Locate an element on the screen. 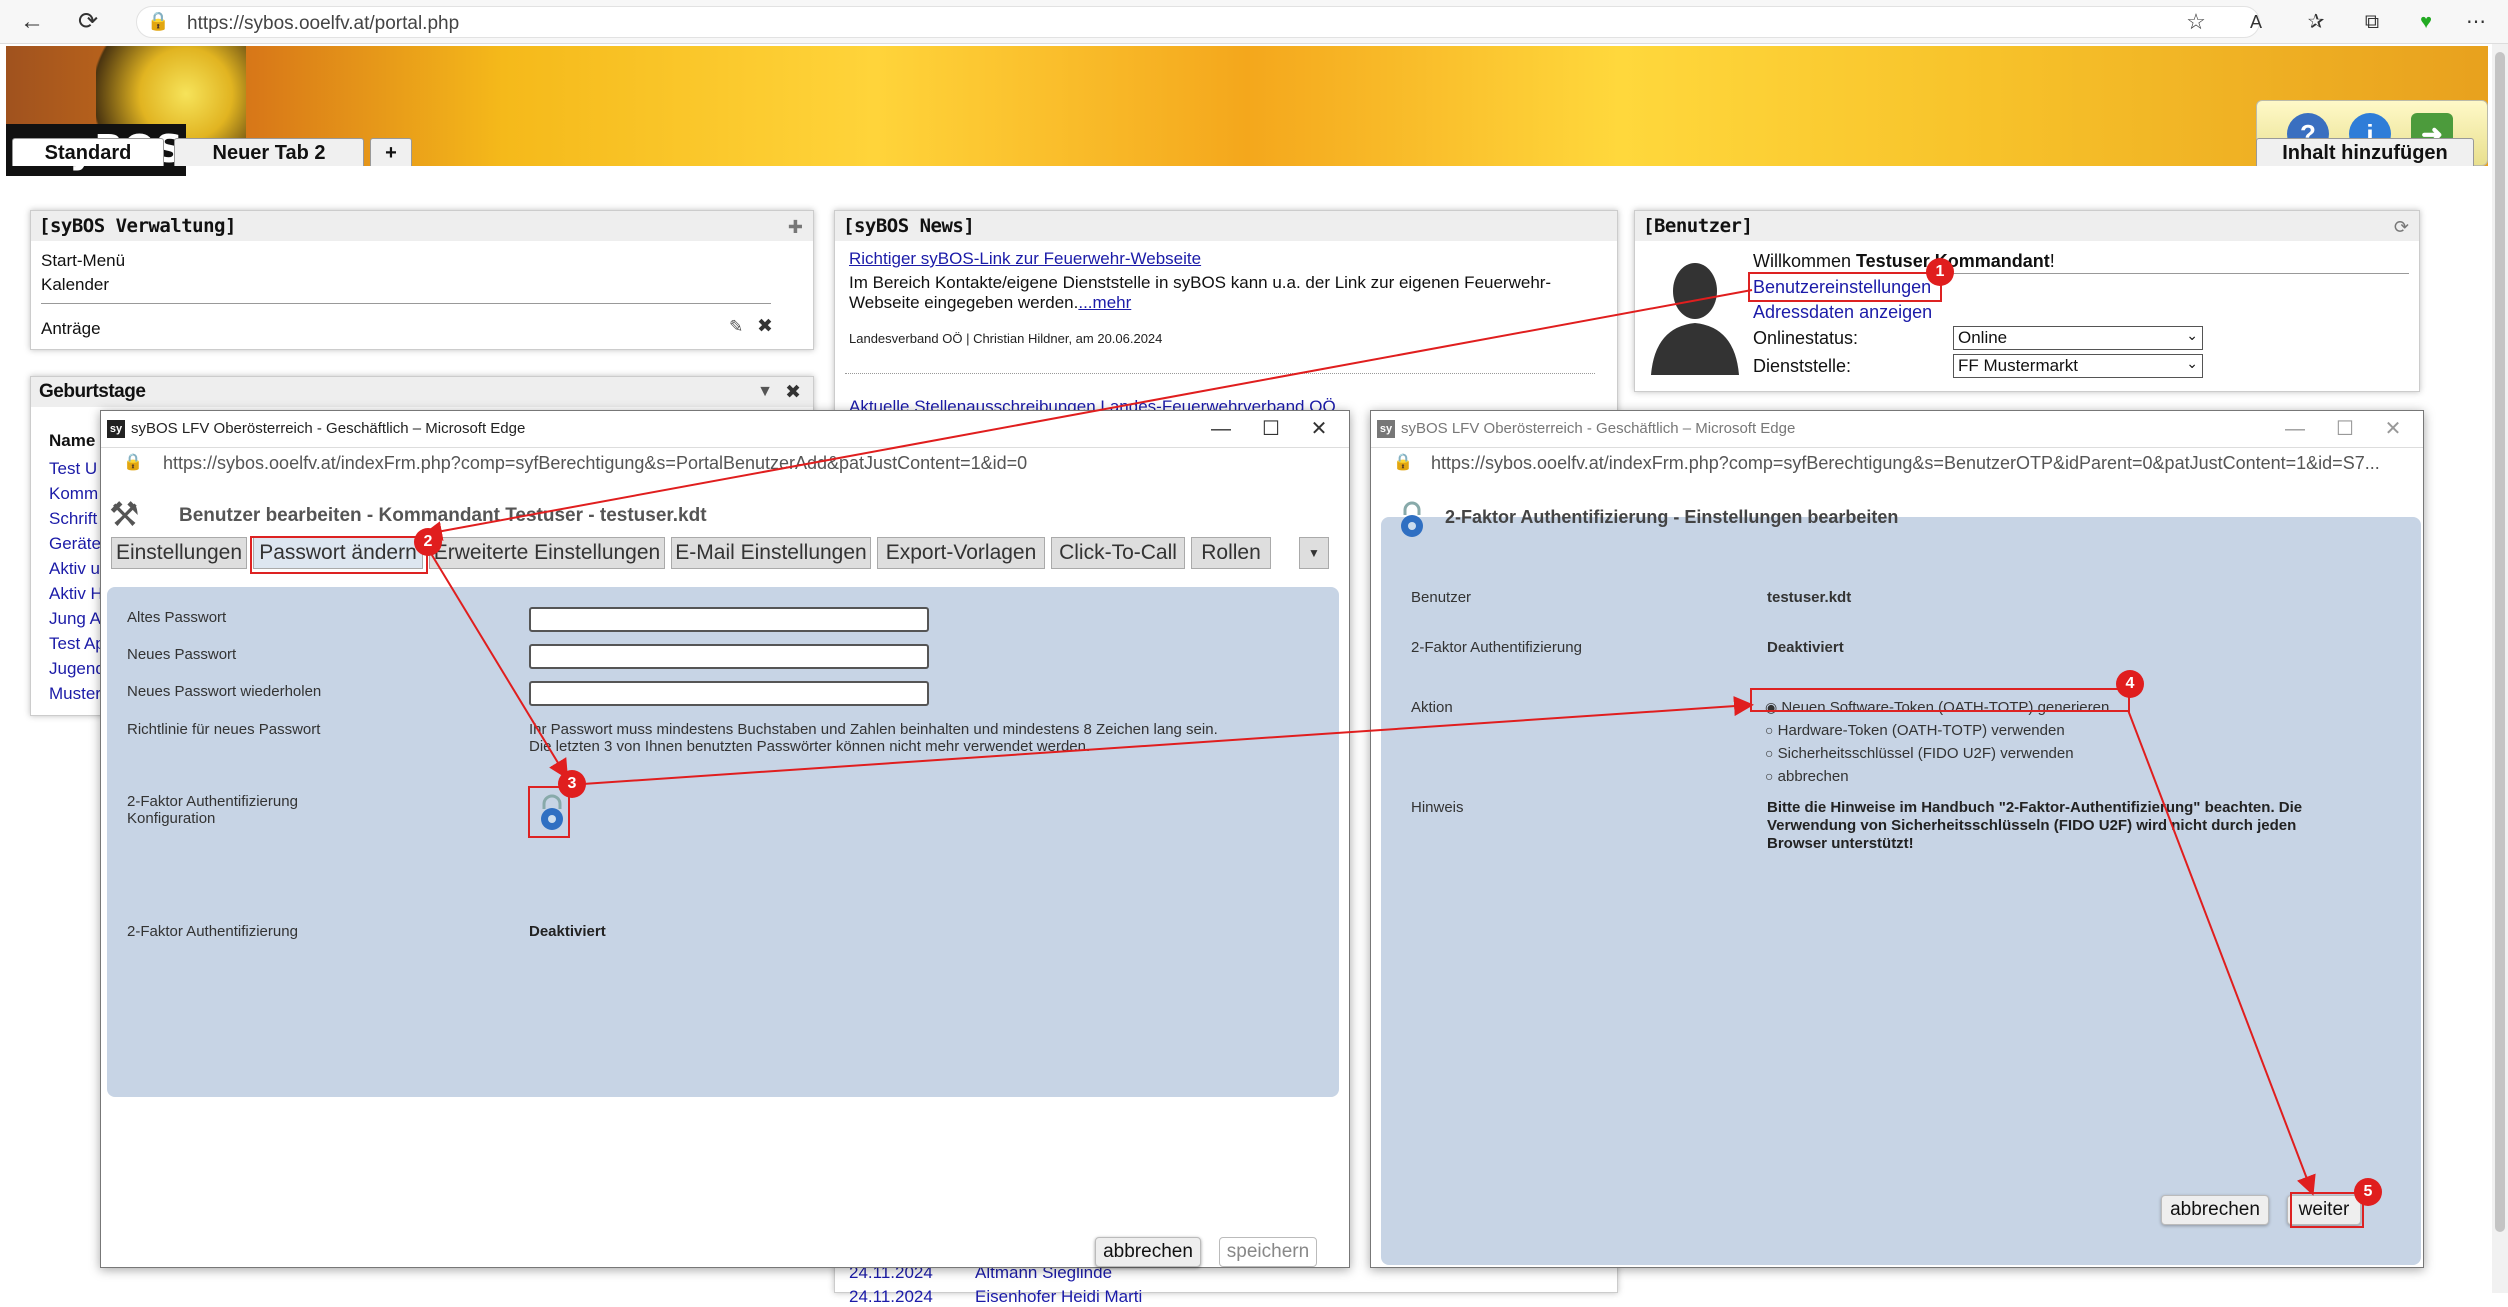 Image resolution: width=2508 pixels, height=1307 pixels. annotation-badge: 2 is located at coordinates (428, 542).